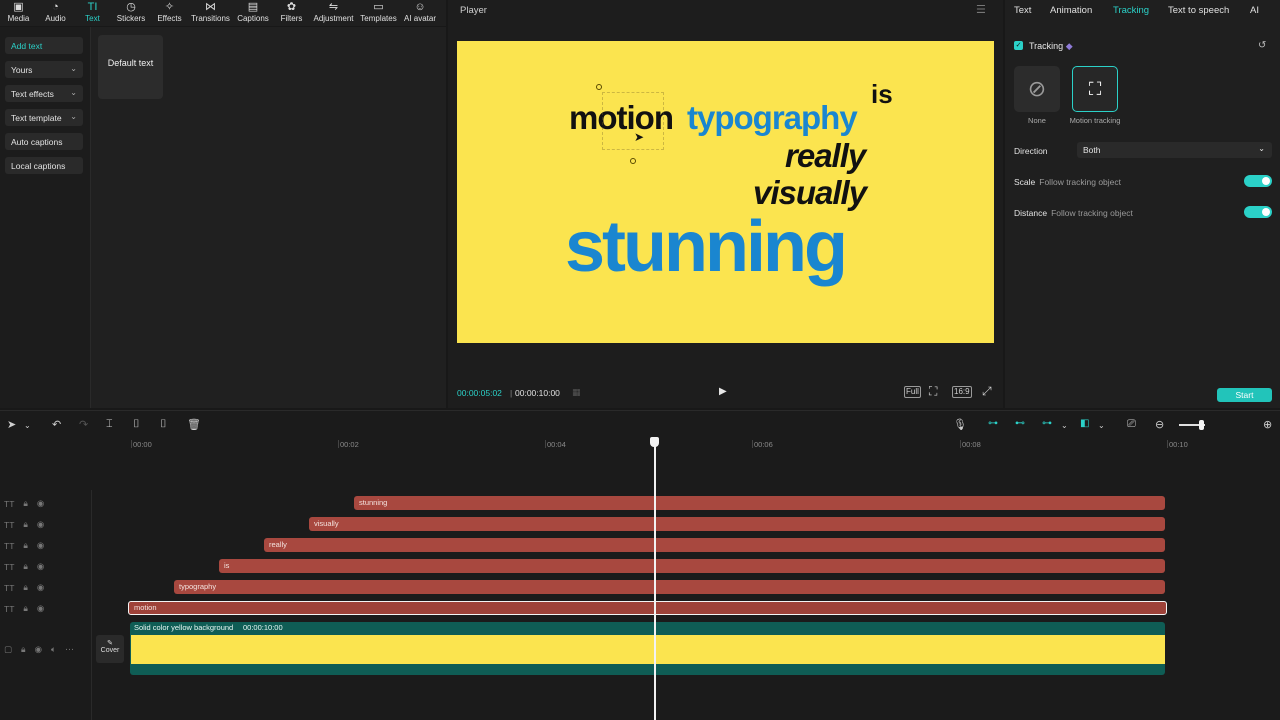 The image size is (1280, 720). I want to click on playhead-handle, so click(654, 442).